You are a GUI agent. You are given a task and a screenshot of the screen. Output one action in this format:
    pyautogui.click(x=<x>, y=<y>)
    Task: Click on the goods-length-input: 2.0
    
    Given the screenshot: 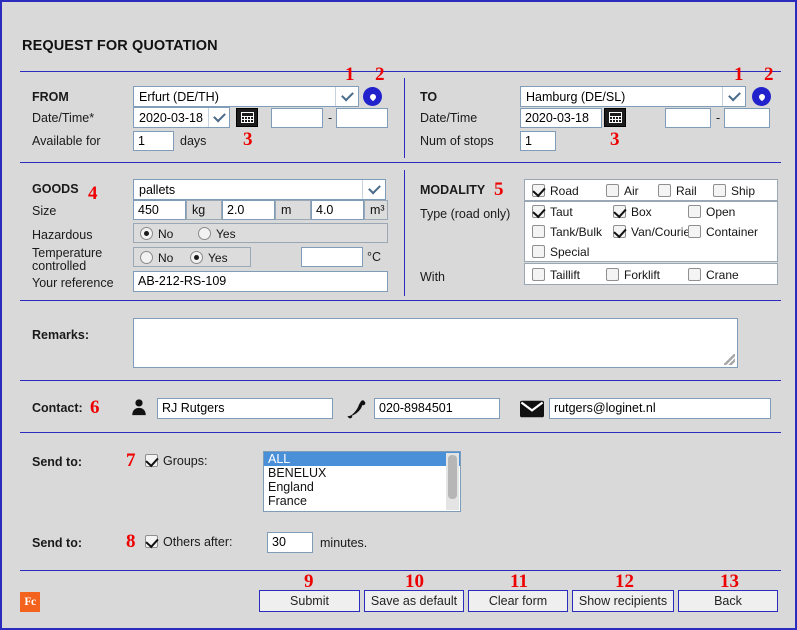 What is the action you would take?
    pyautogui.click(x=248, y=210)
    